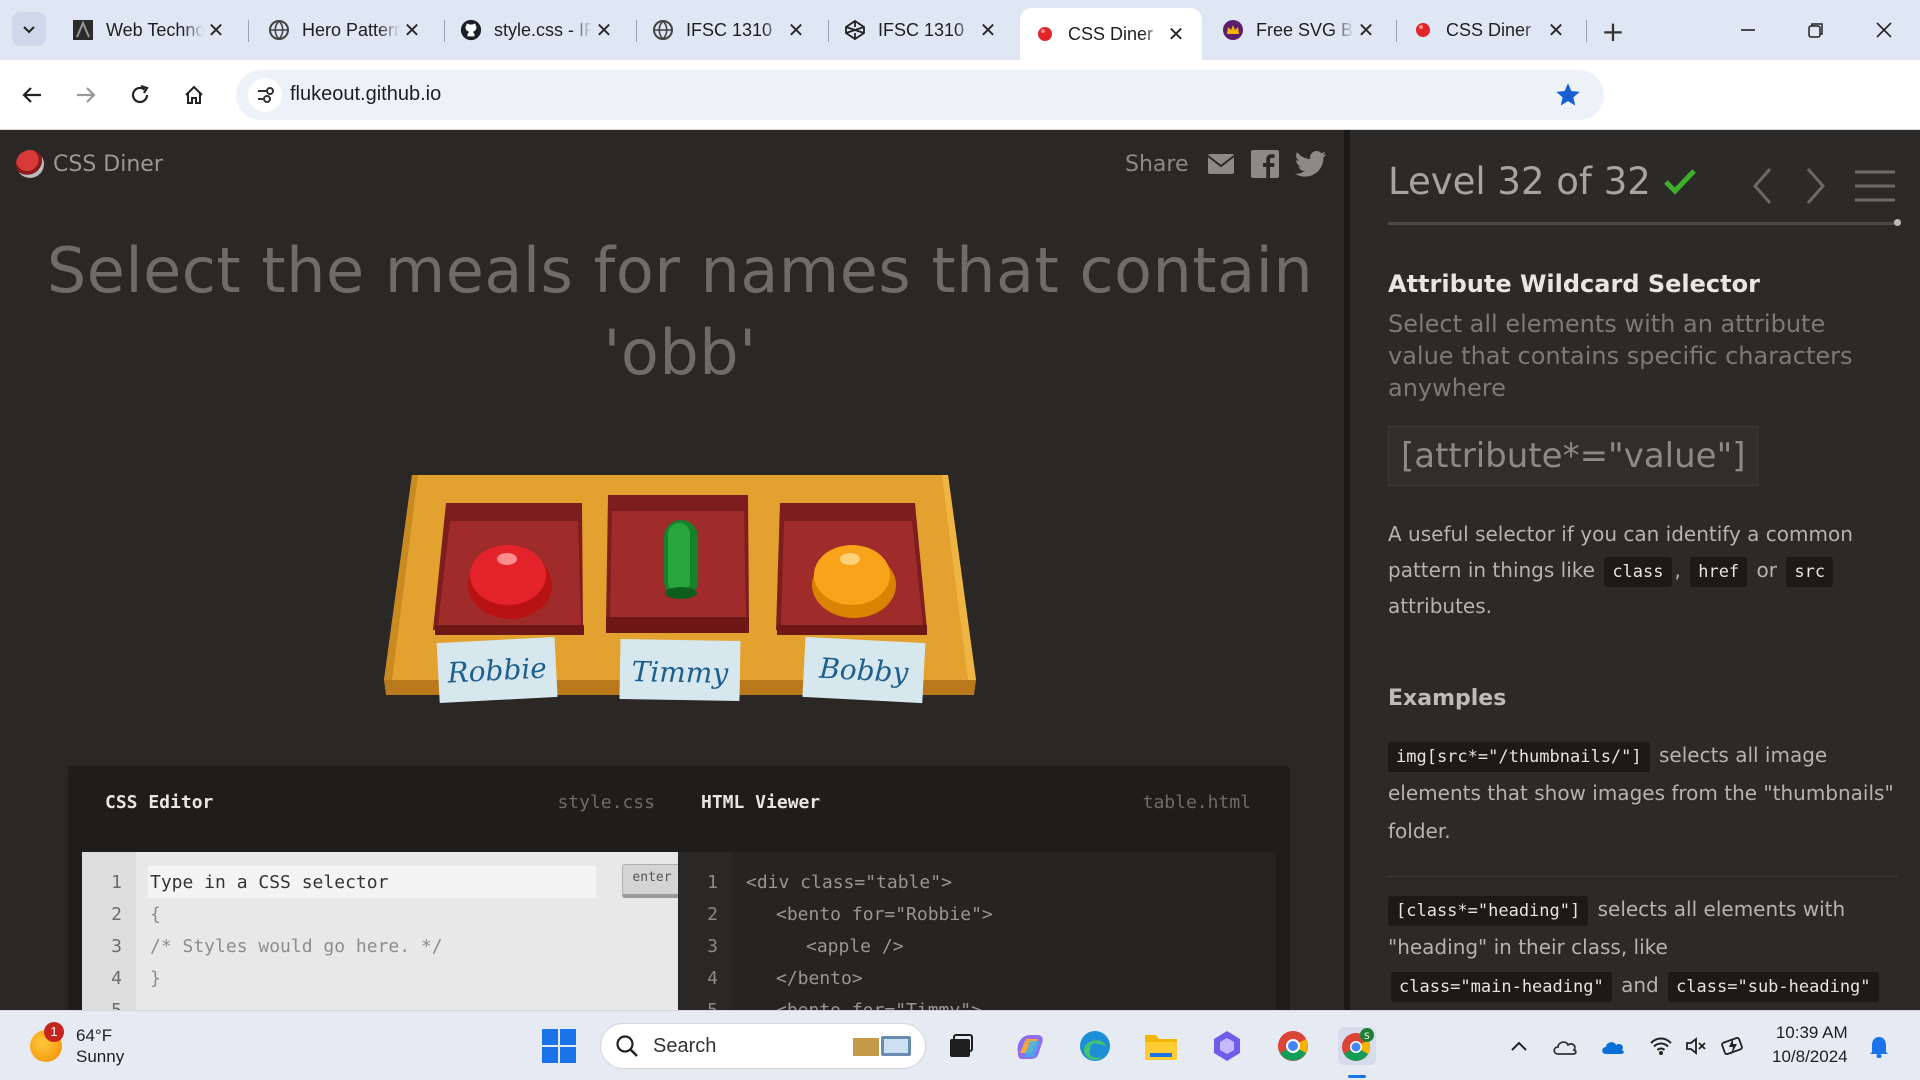 This screenshot has width=1920, height=1080. I want to click on edge-icon, so click(1095, 1046).